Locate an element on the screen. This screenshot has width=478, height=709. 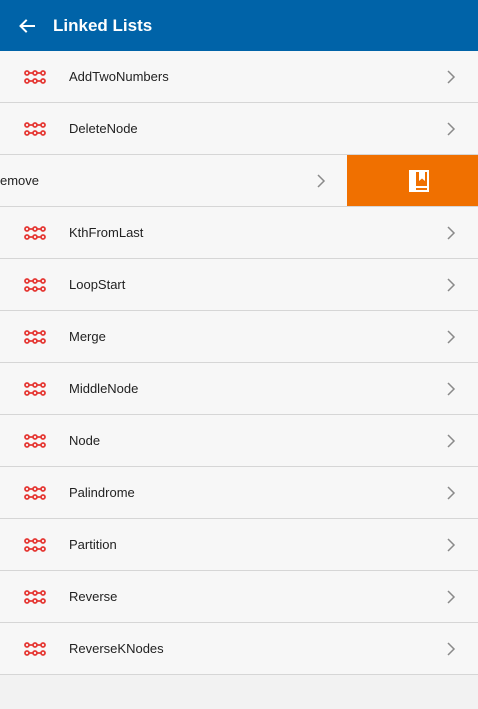
toolbar: Linked Lists is located at coordinates (239, 25).